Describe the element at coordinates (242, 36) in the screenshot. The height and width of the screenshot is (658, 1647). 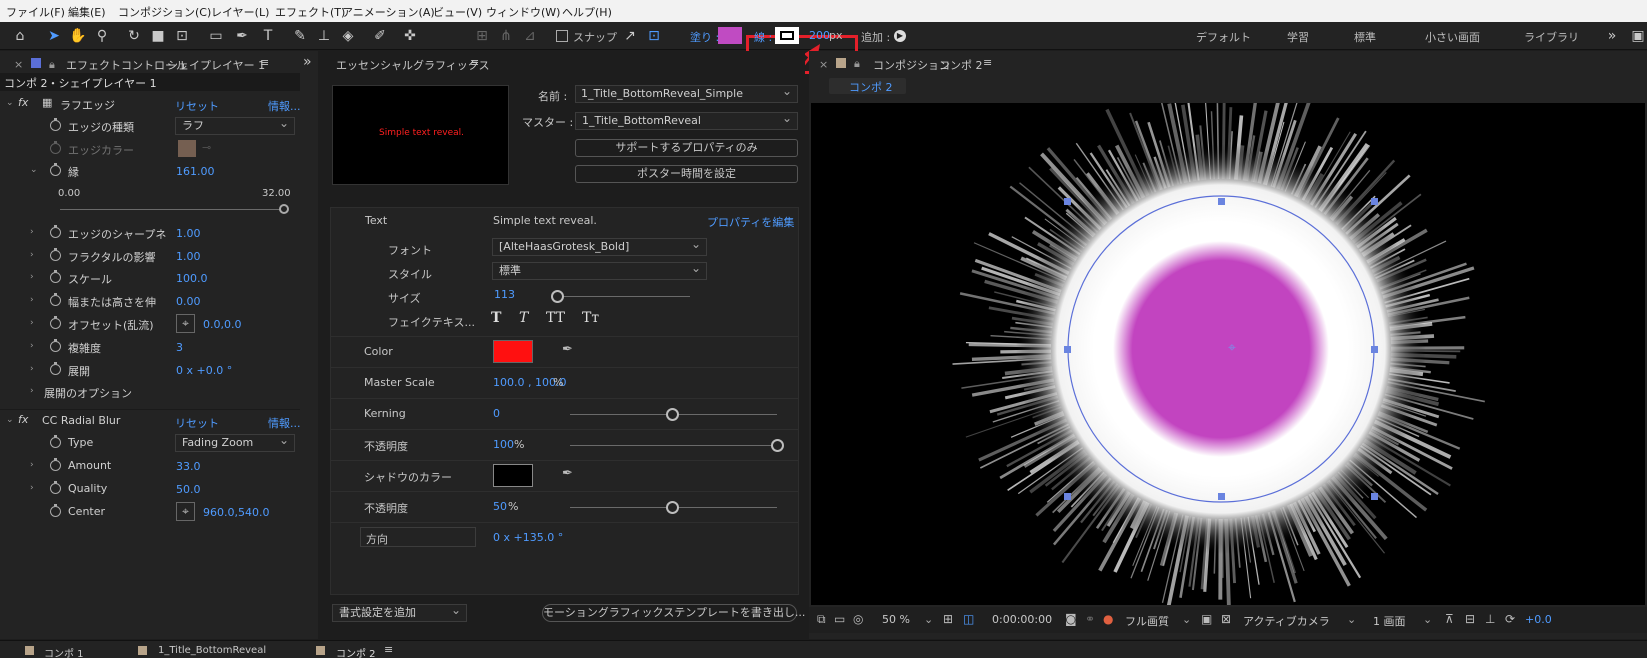
I see `pen-tool-icon: ✒` at that location.